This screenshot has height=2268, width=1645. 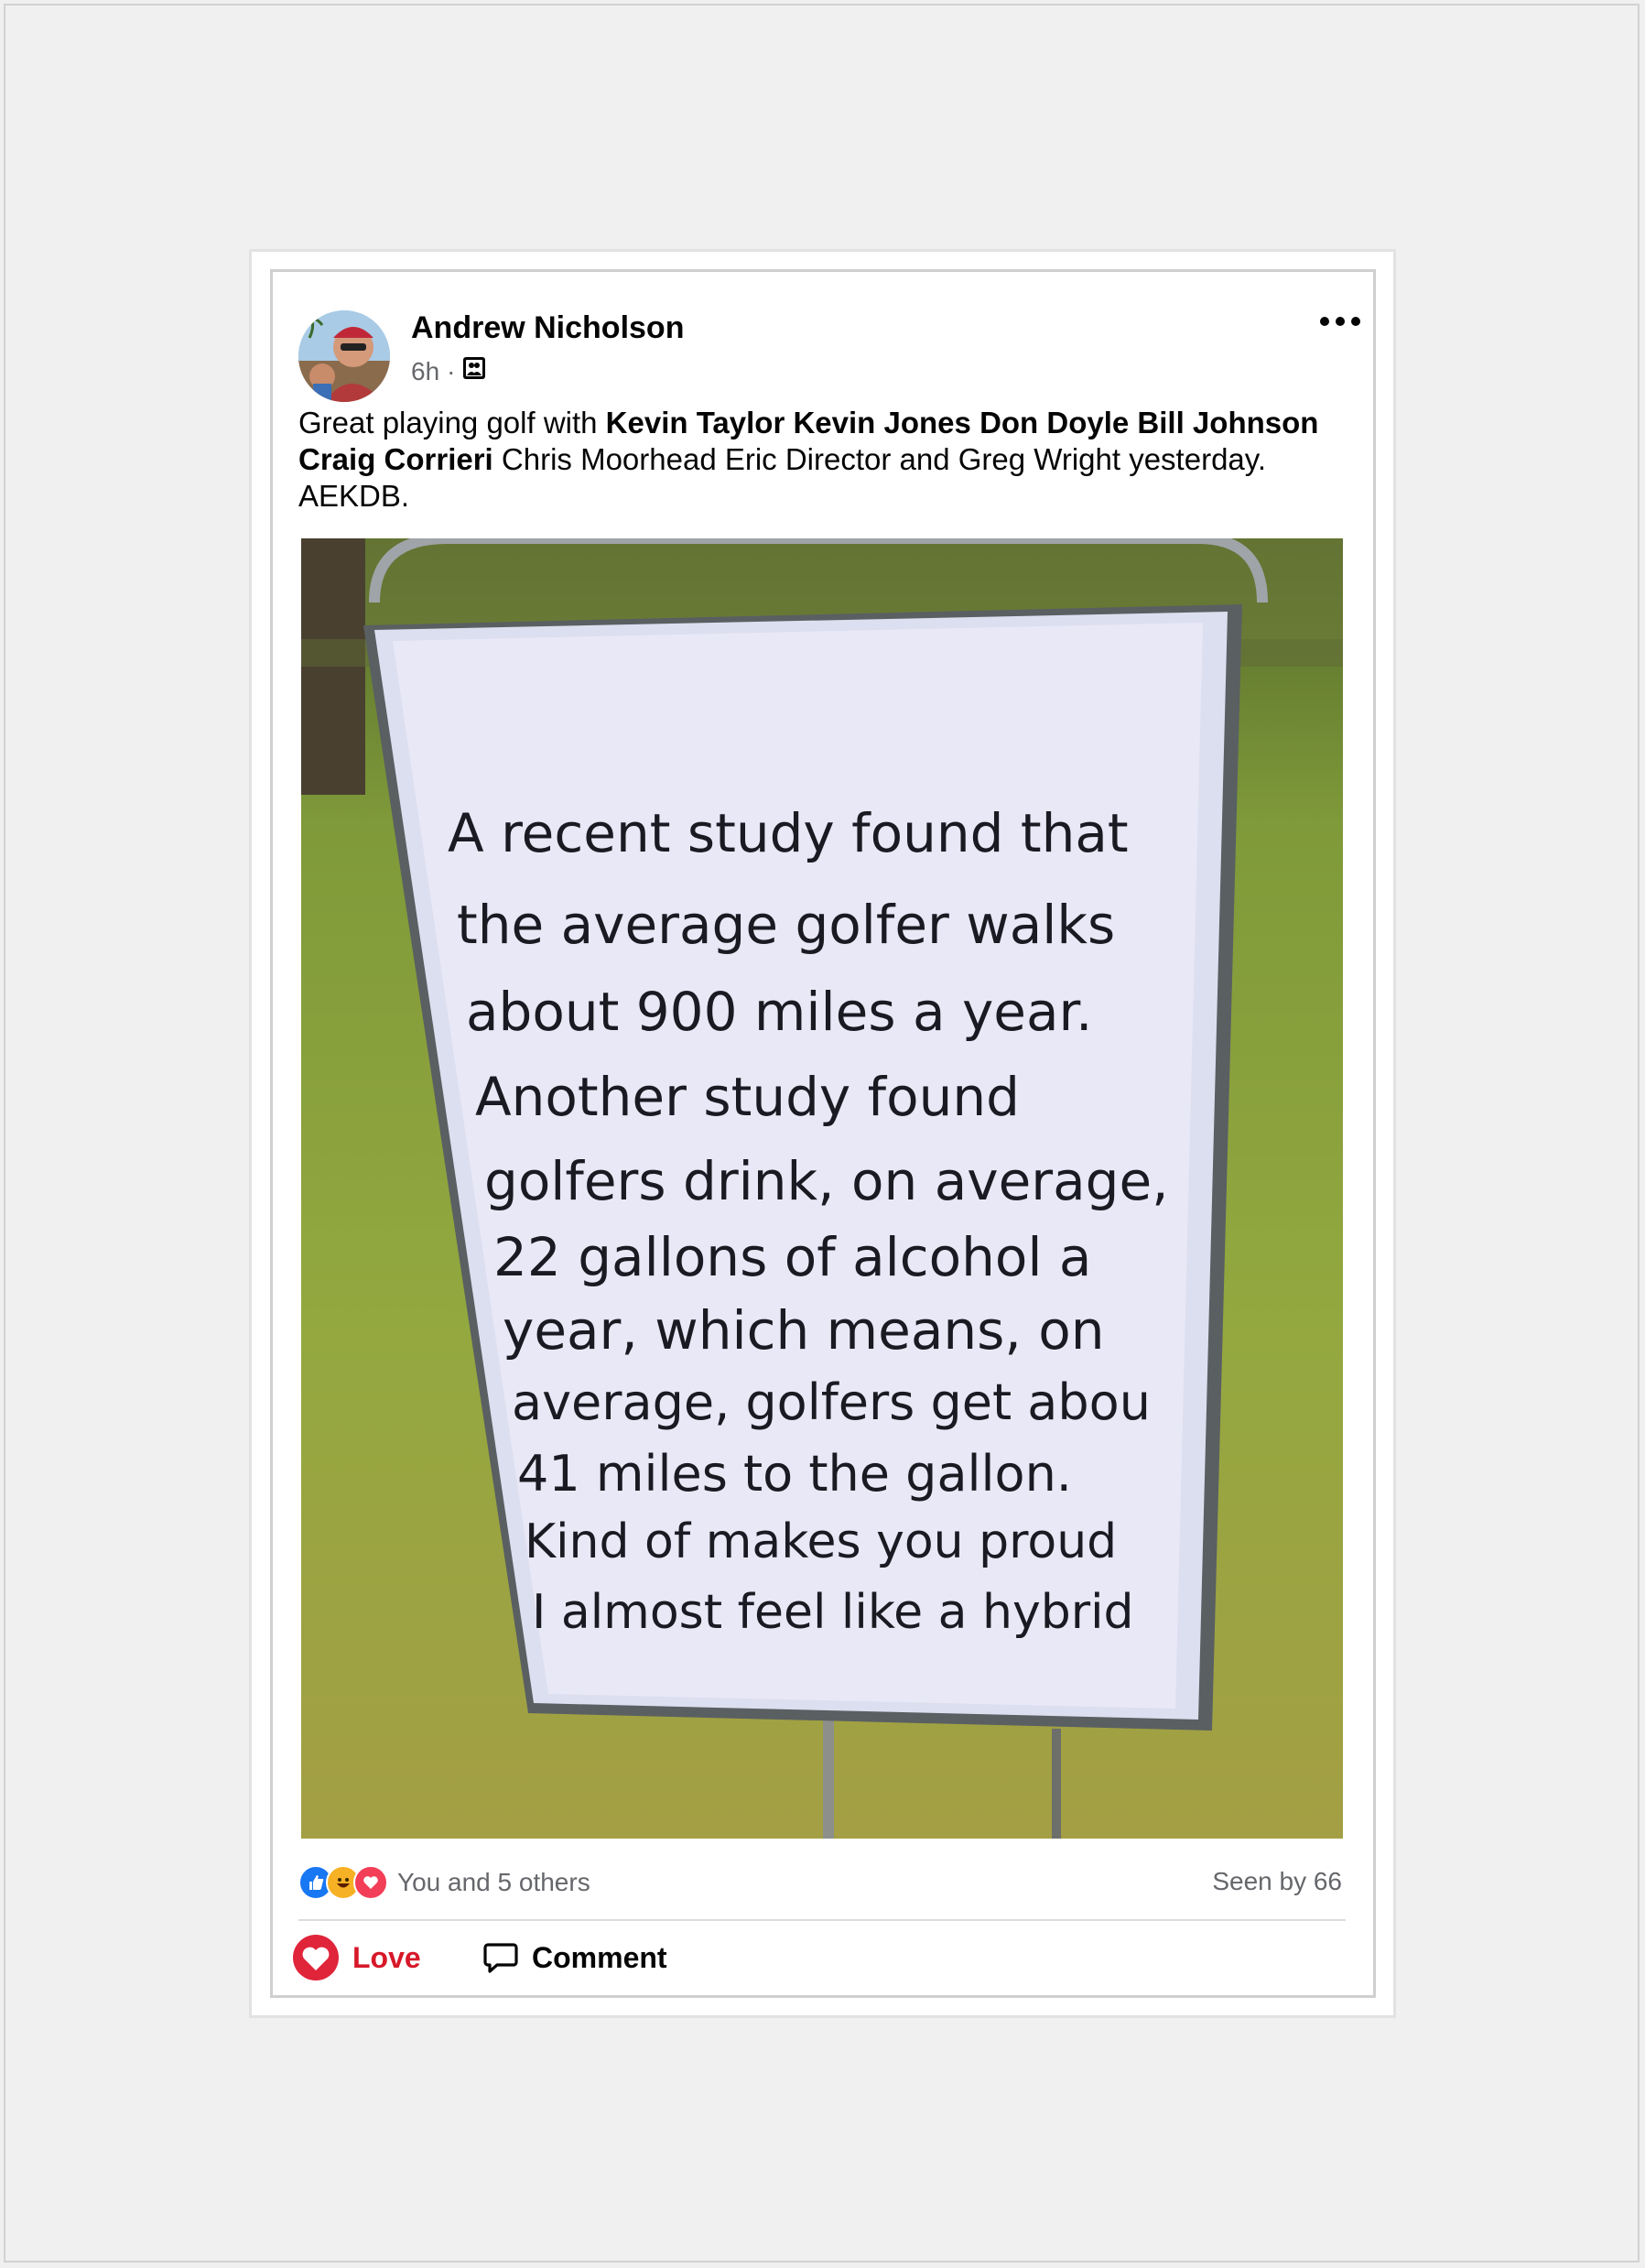 What do you see at coordinates (1340, 322) in the screenshot?
I see `more-horizontal-icon` at bounding box center [1340, 322].